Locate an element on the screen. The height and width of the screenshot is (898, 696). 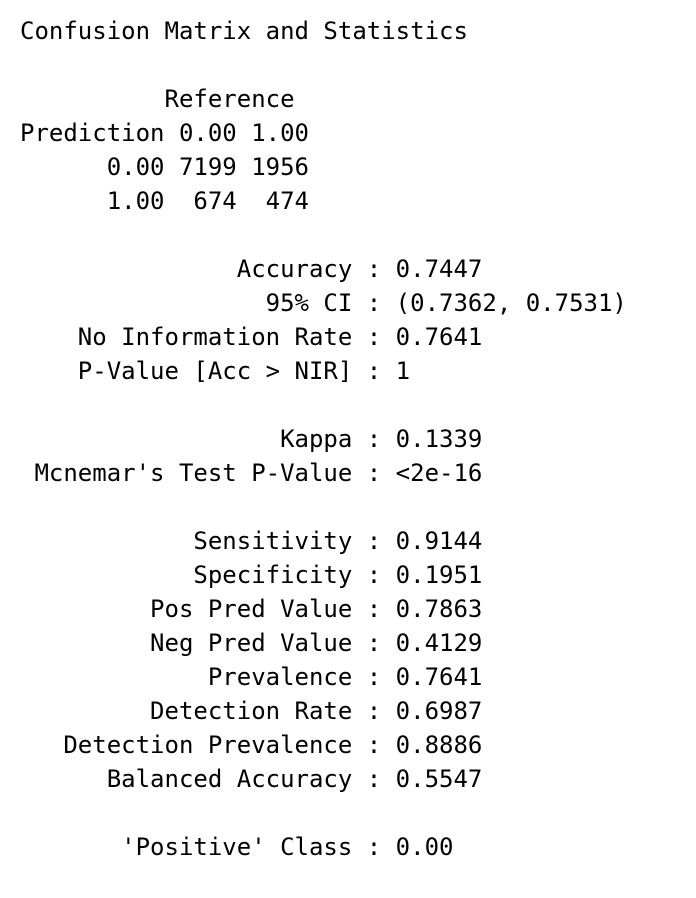
stat-detection-prevalence: Detection Prevalence : 0.8886 is located at coordinates (251, 745).